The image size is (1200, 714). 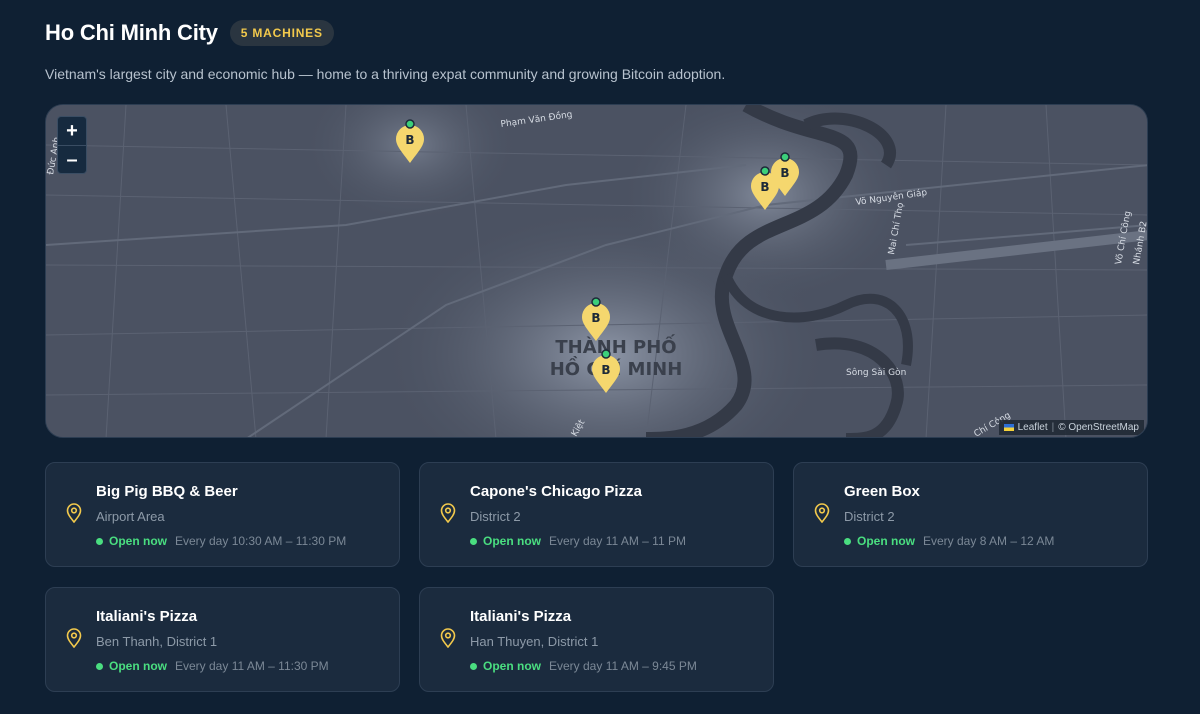 I want to click on zoom-out-button: –, so click(x=72, y=159).